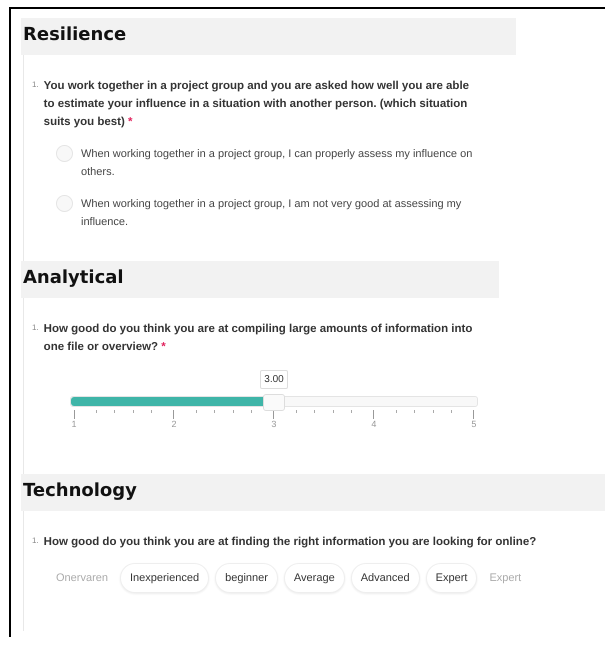 This screenshot has width=605, height=645. Describe the element at coordinates (75, 34) in the screenshot. I see `section-title: Resilience` at that location.